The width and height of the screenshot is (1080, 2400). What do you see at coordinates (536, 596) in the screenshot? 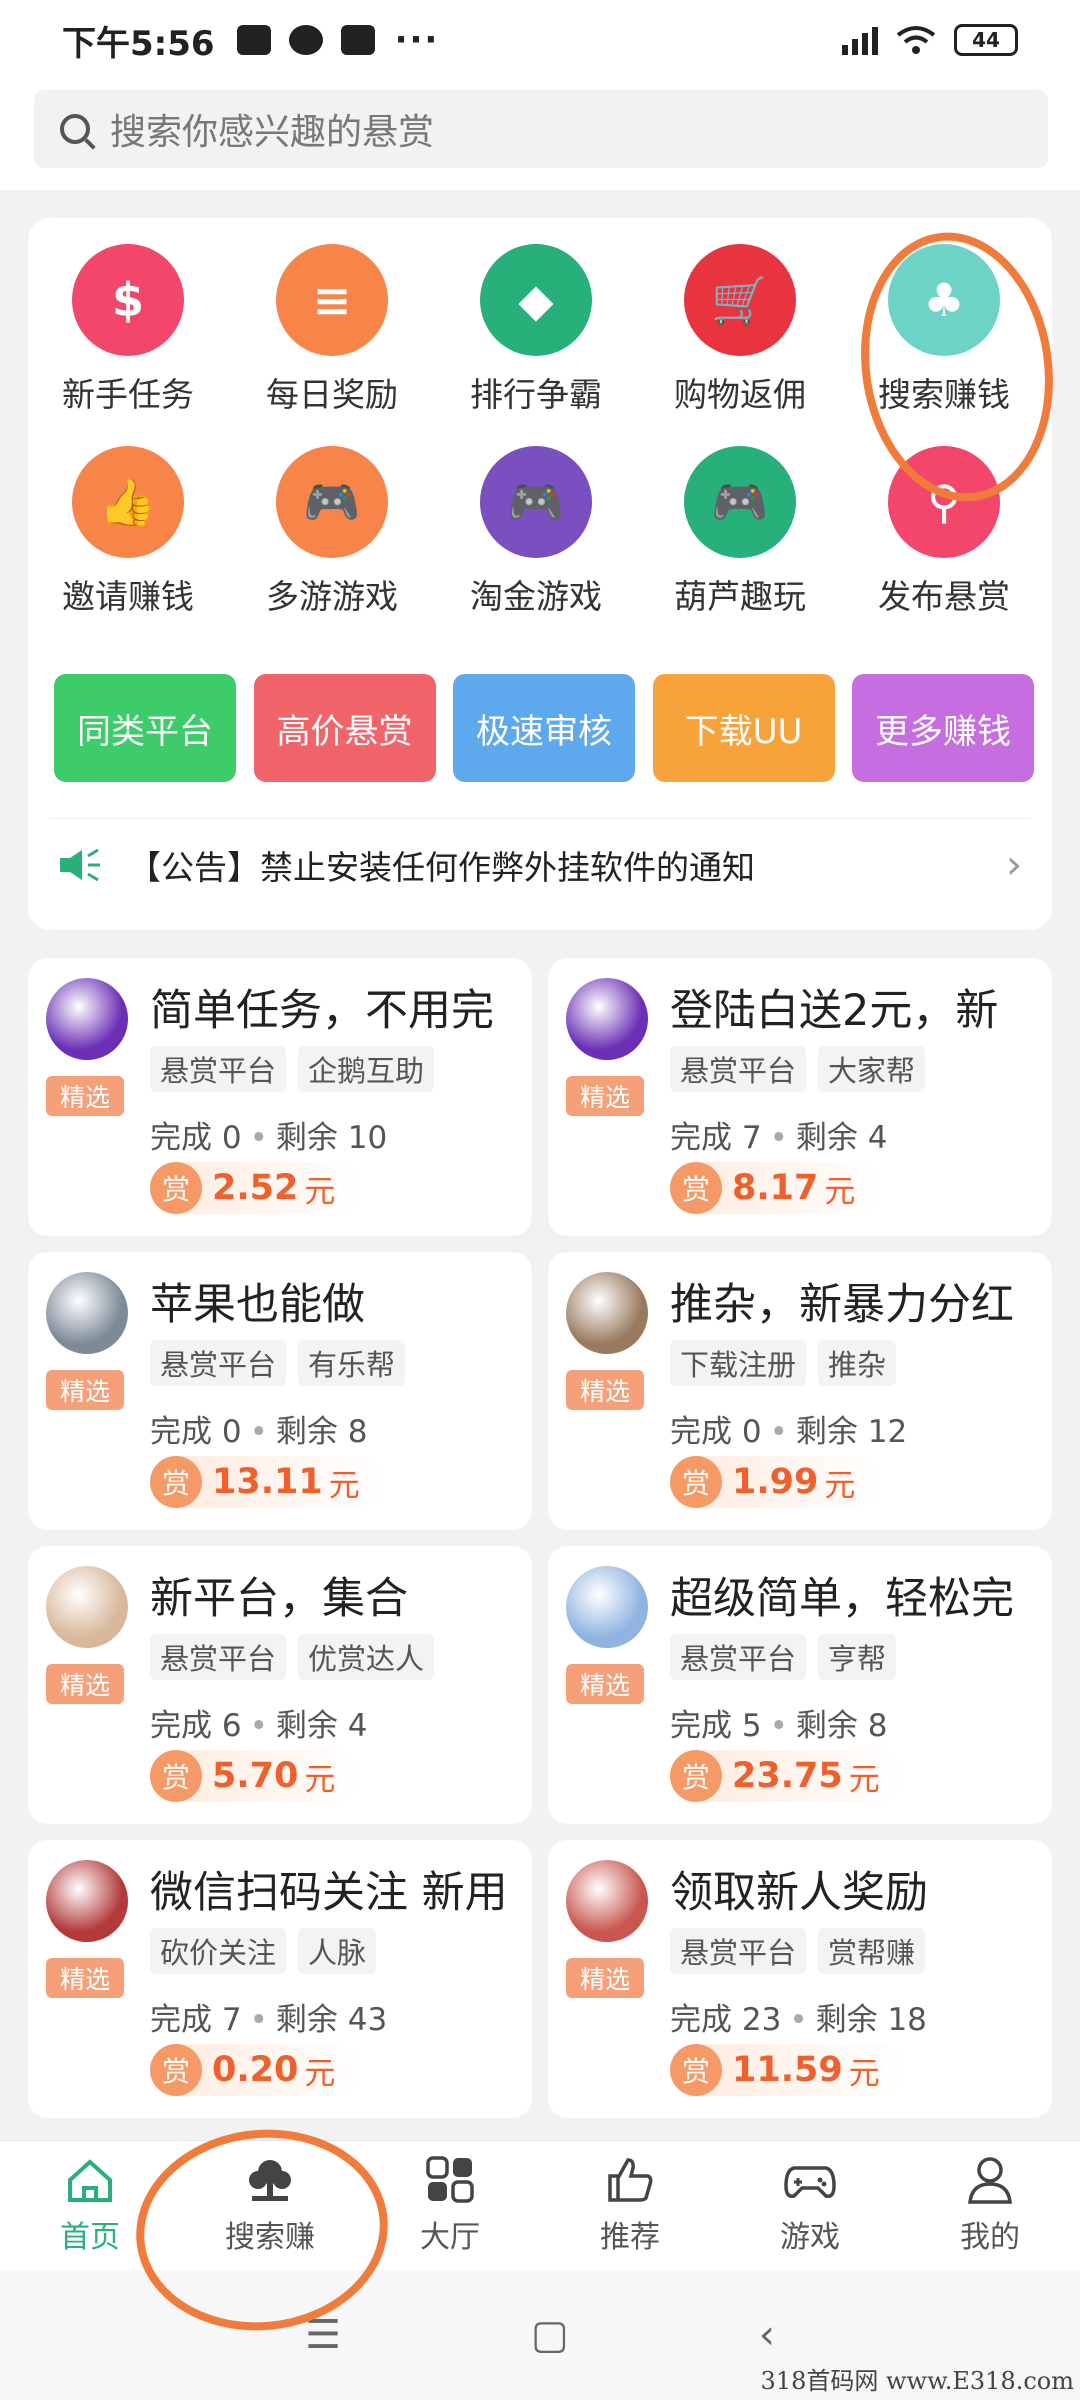
I see `feature-label: 淘金游戏` at bounding box center [536, 596].